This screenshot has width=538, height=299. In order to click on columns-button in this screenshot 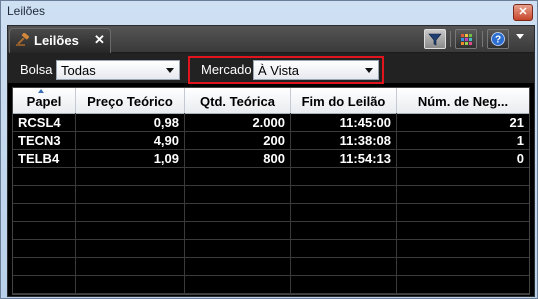, I will do `click(466, 39)`.